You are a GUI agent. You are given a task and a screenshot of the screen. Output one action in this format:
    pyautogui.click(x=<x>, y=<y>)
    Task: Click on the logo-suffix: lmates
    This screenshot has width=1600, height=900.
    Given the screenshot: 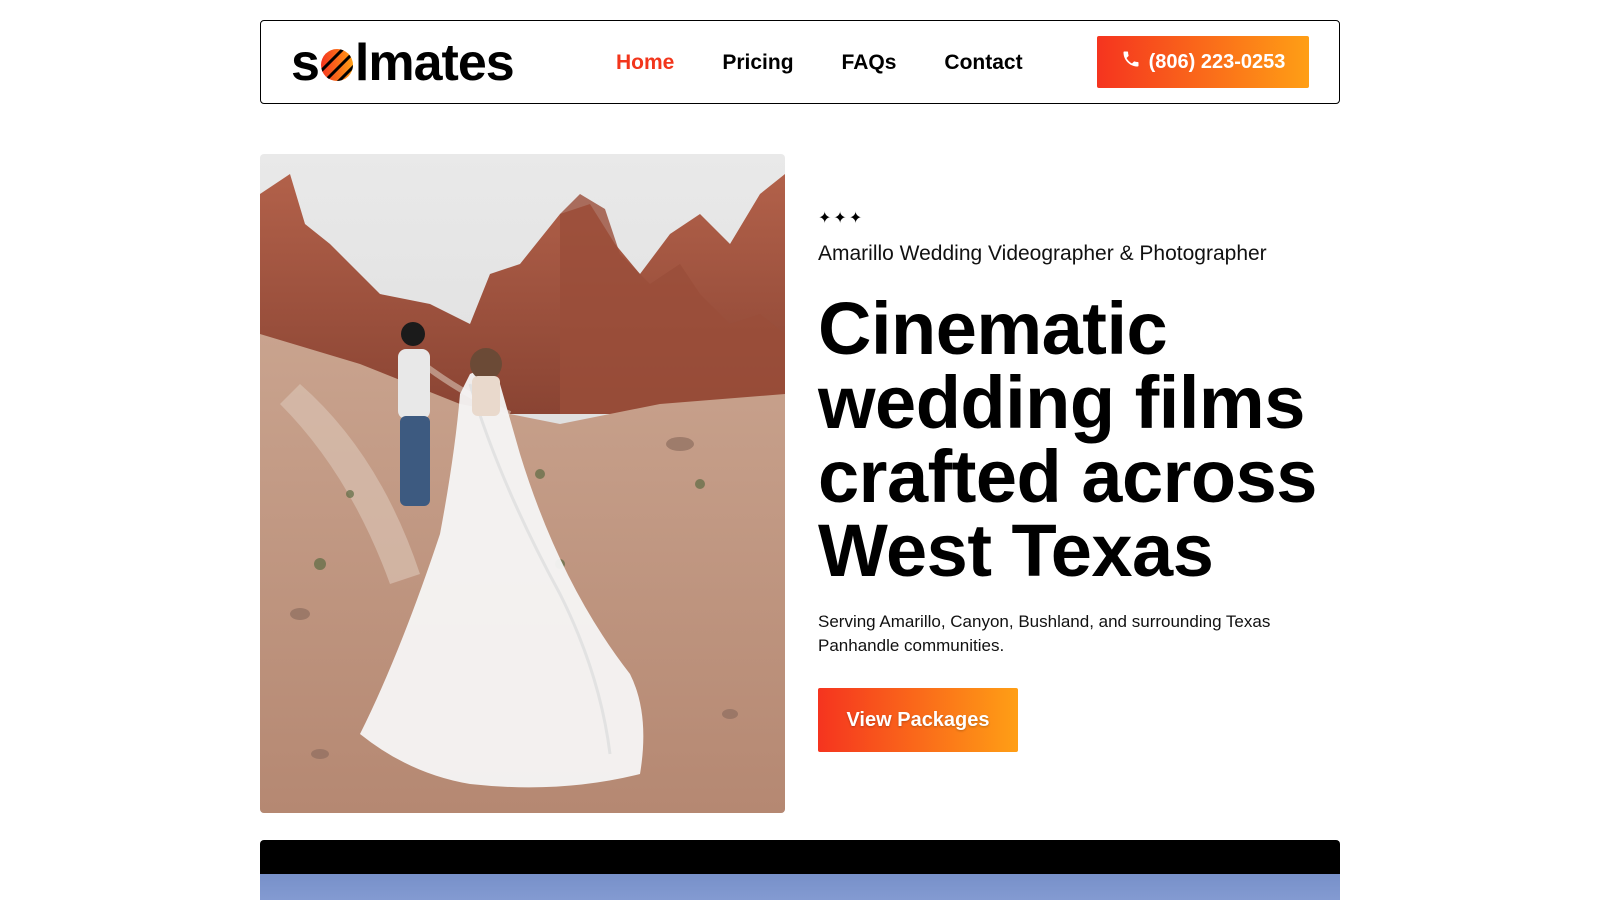 What is the action you would take?
    pyautogui.click(x=434, y=63)
    